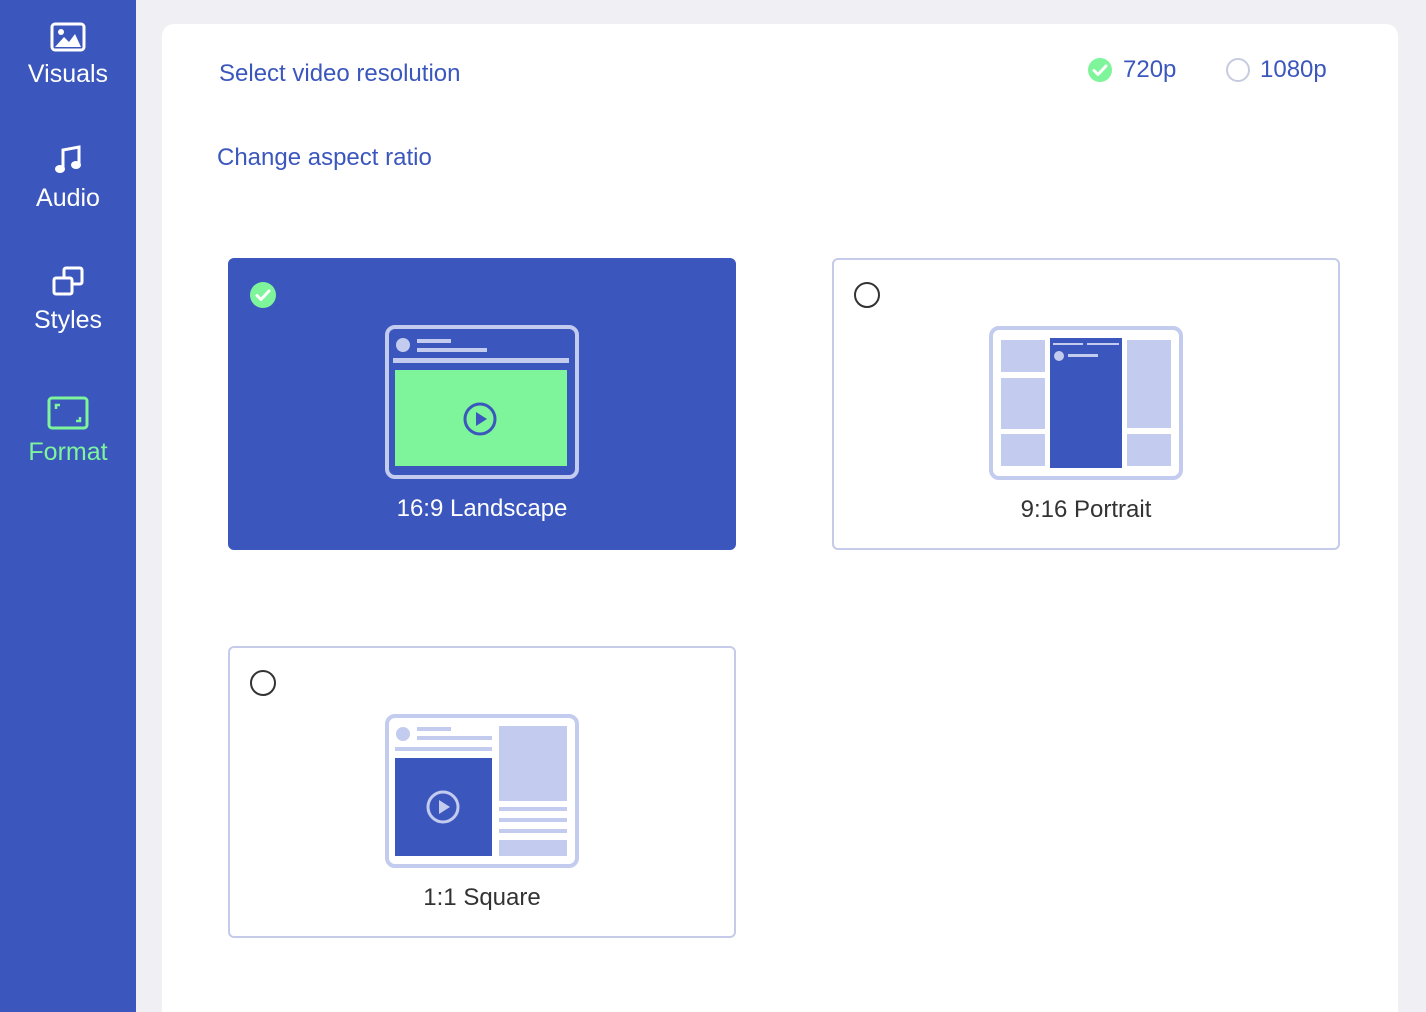  What do you see at coordinates (1086, 509) in the screenshot?
I see `aspect-option-label: 9:16 Portrait` at bounding box center [1086, 509].